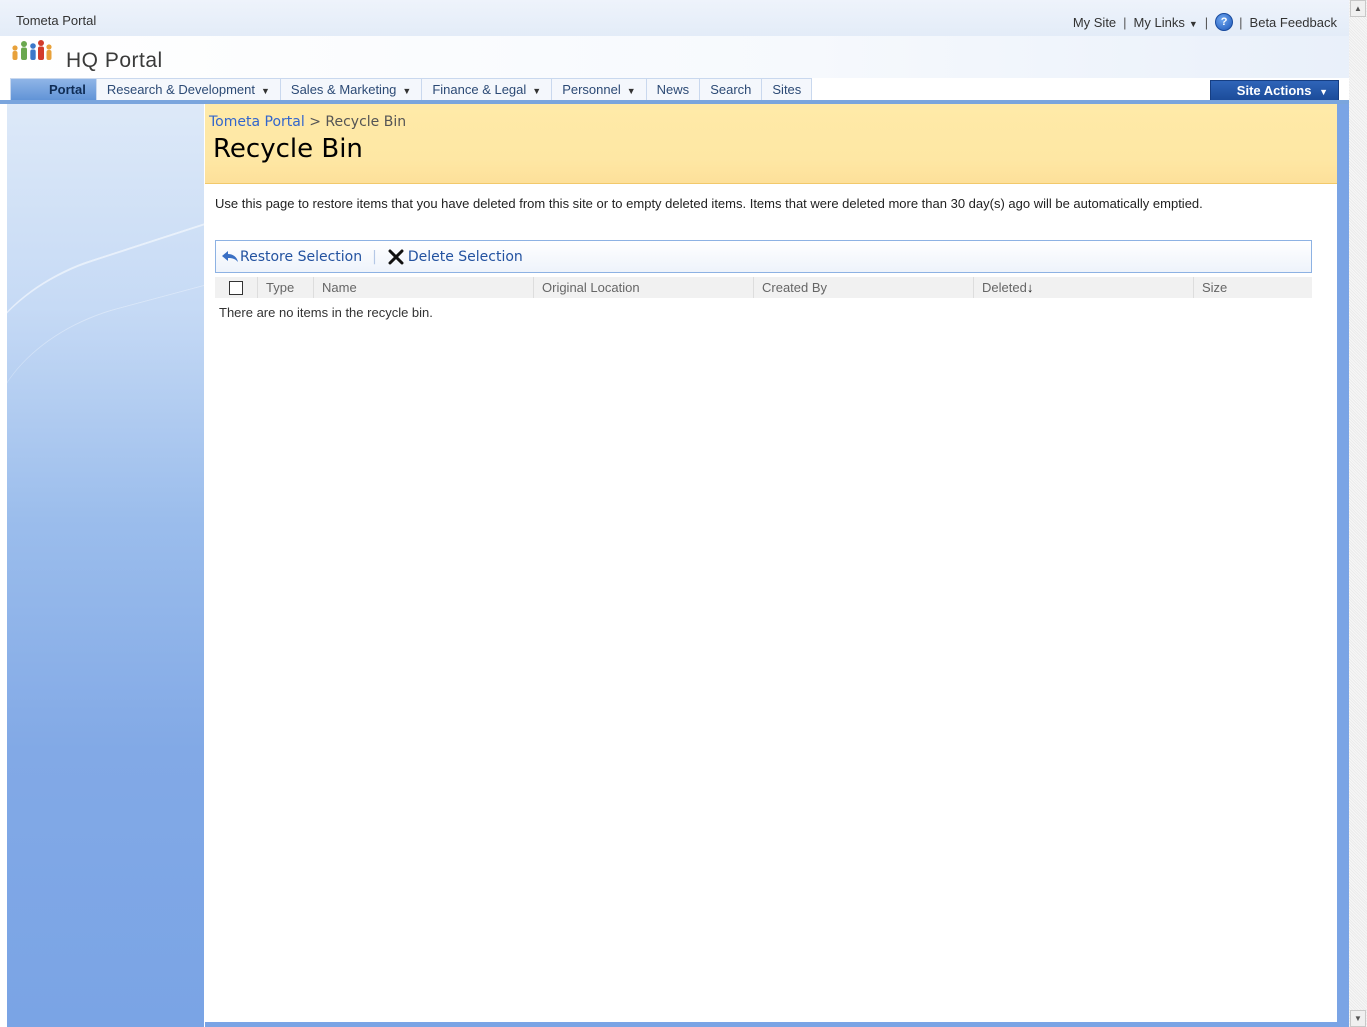 Image resolution: width=1367 pixels, height=1027 pixels. Describe the element at coordinates (1094, 22) in the screenshot. I see `my-site-link: My Site` at that location.